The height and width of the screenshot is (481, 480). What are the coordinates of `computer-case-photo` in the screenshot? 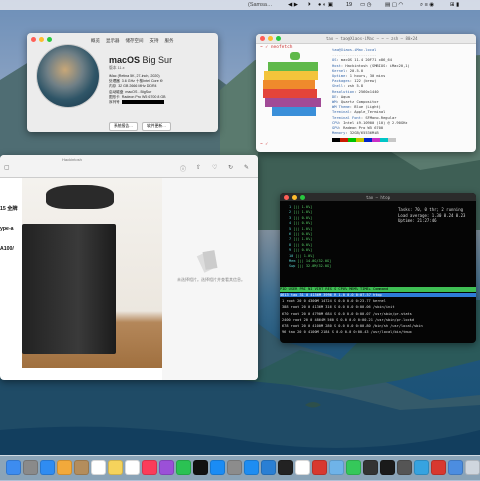 It's located at (92, 273).